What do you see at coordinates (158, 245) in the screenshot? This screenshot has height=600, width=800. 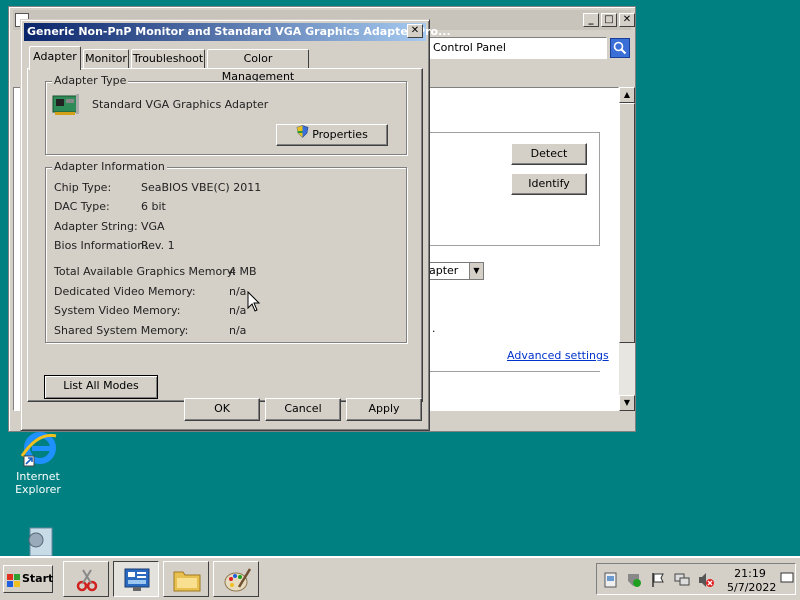 I see `bios-info-value: Rev. 1` at bounding box center [158, 245].